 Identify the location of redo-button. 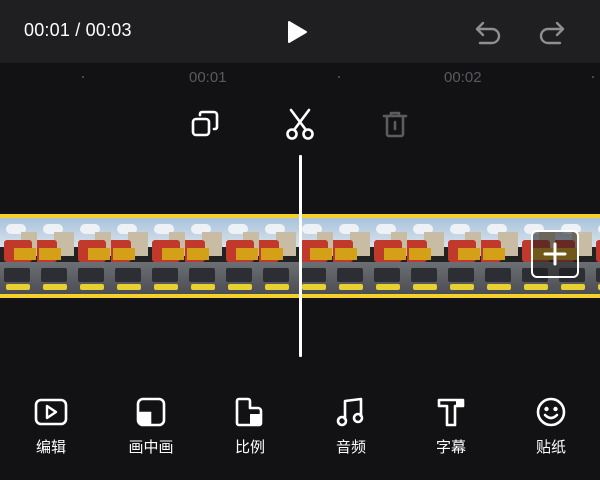
(552, 32).